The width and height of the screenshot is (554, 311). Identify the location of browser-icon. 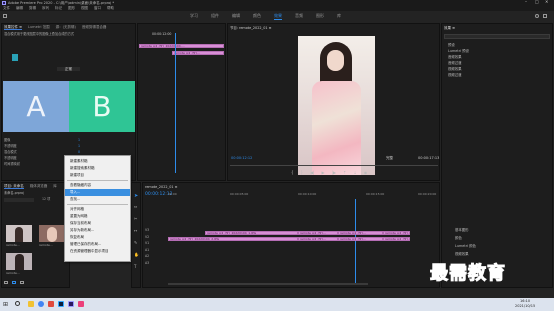
(41, 304).